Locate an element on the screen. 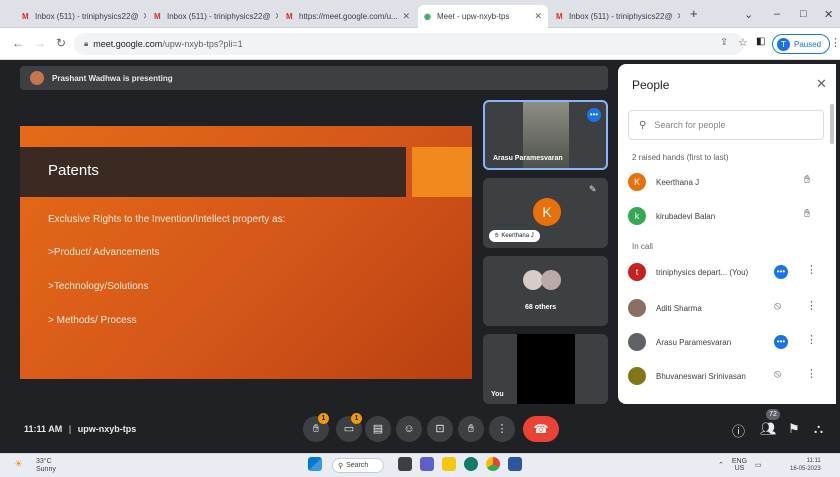  participant-avatar: K is located at coordinates (547, 212).